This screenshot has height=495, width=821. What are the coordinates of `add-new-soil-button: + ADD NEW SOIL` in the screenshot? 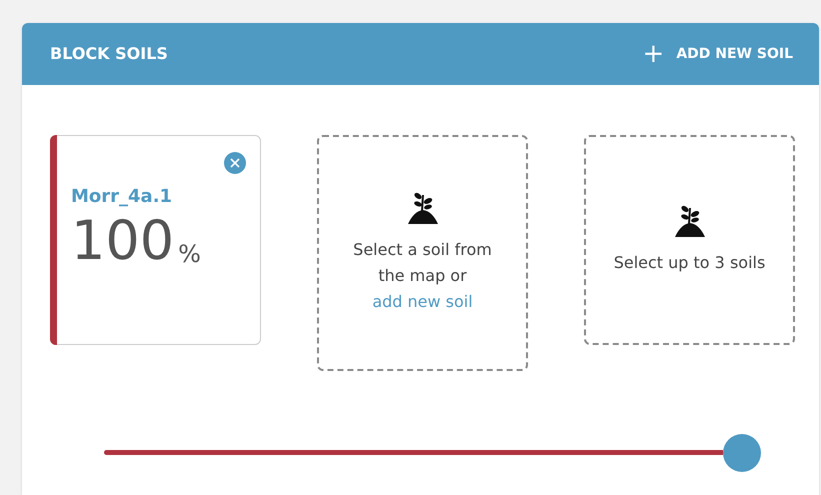 It's located at (717, 54).